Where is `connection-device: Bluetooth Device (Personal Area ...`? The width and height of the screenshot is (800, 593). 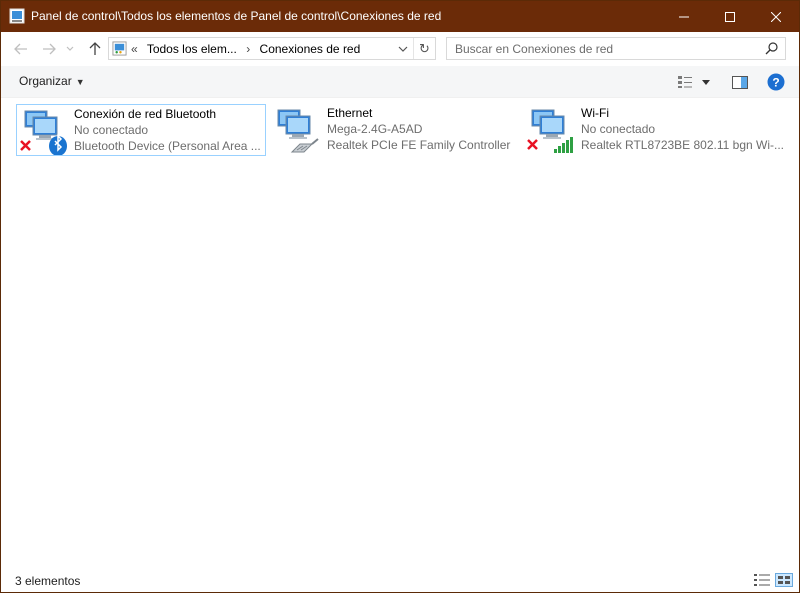
connection-device: Bluetooth Device (Personal Area ... is located at coordinates (167, 146).